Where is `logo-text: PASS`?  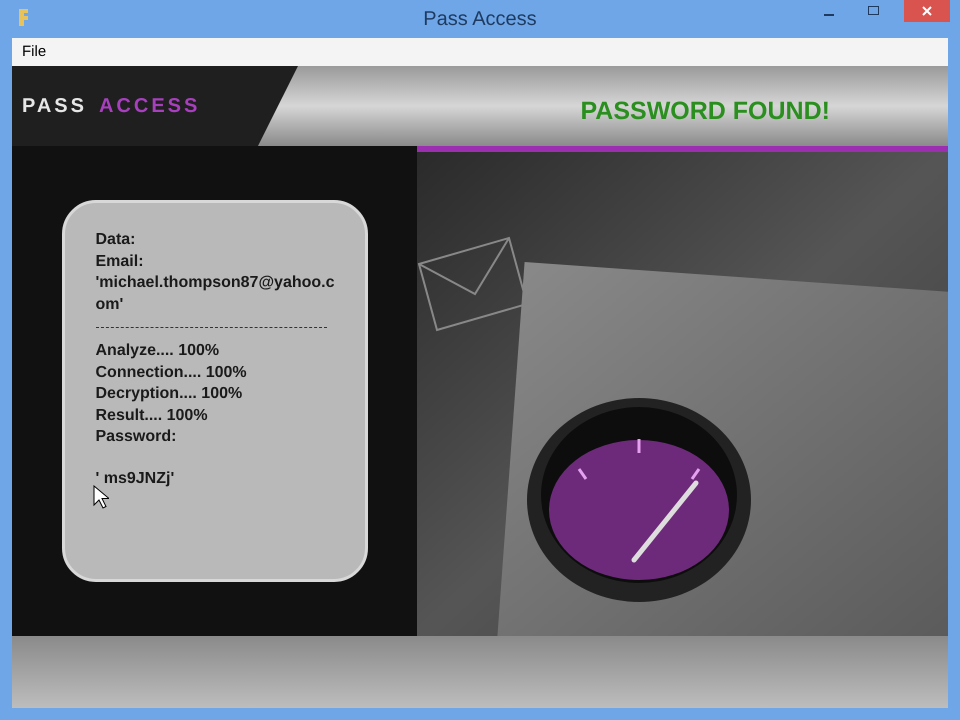
logo-text: PASS is located at coordinates (54, 106).